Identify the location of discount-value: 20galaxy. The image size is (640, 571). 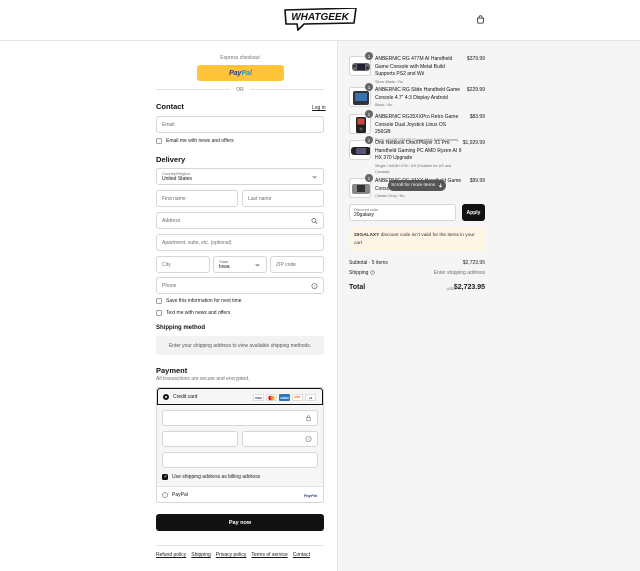
(364, 214).